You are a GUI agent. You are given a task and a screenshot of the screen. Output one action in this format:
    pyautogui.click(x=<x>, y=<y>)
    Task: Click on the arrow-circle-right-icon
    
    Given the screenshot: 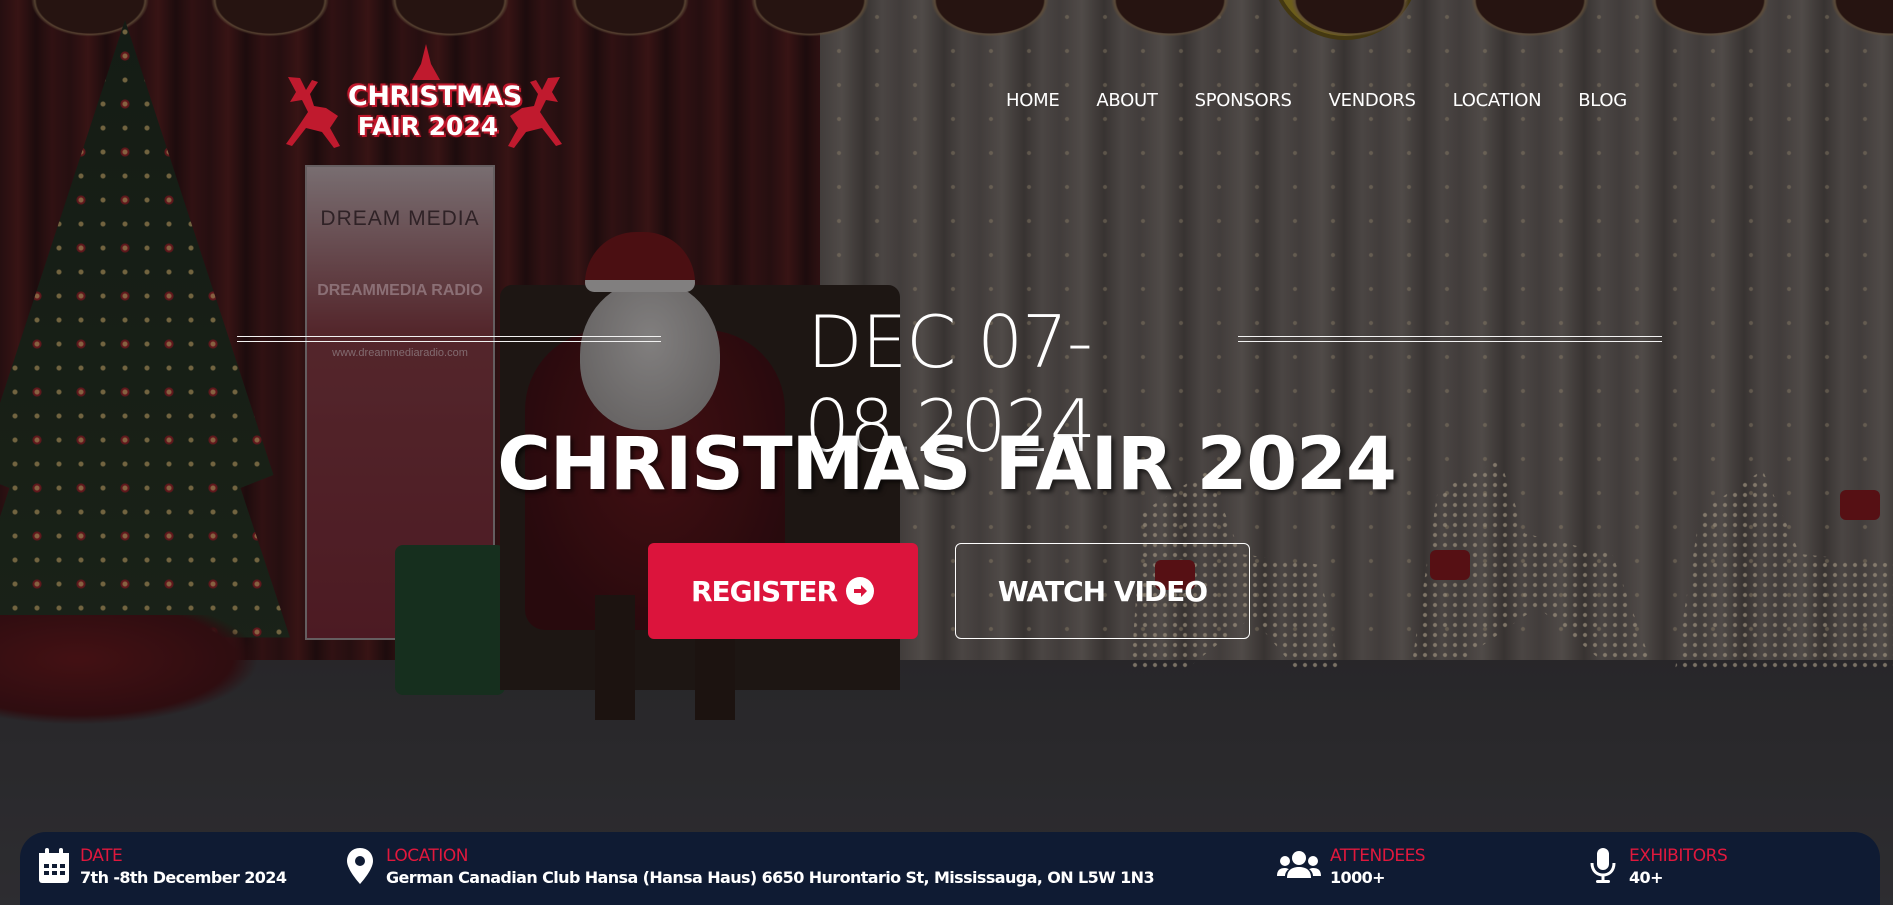 What is the action you would take?
    pyautogui.click(x=860, y=591)
    